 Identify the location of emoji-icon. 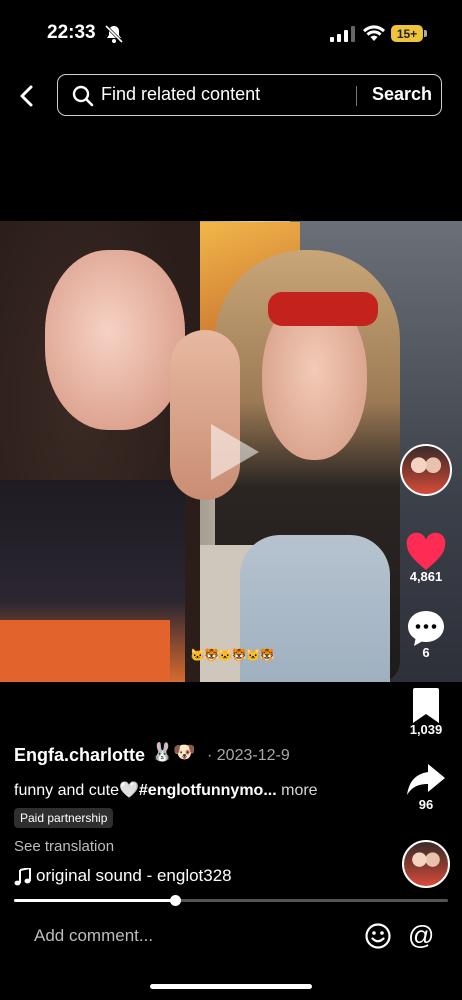
(378, 936).